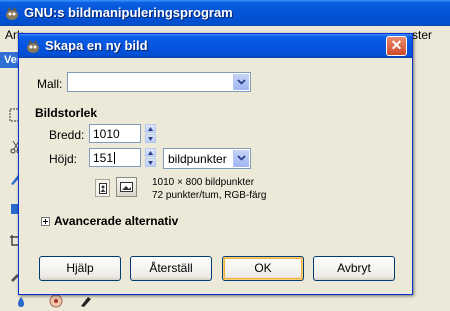  I want to click on resolution-info: 72 punkter/tum, RGB-färg, so click(209, 195).